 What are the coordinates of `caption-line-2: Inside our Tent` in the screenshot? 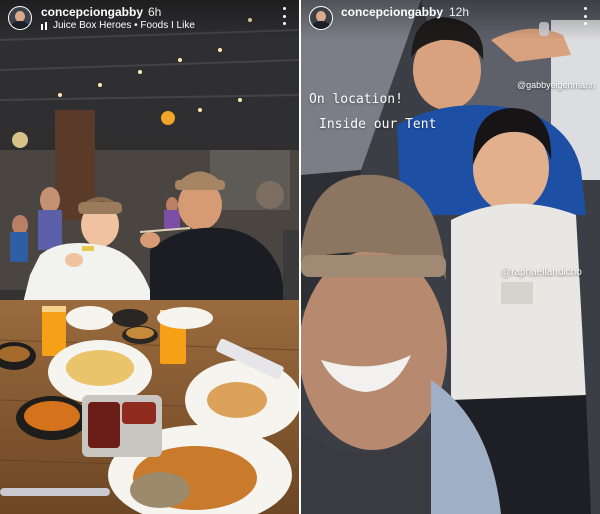 It's located at (378, 124).